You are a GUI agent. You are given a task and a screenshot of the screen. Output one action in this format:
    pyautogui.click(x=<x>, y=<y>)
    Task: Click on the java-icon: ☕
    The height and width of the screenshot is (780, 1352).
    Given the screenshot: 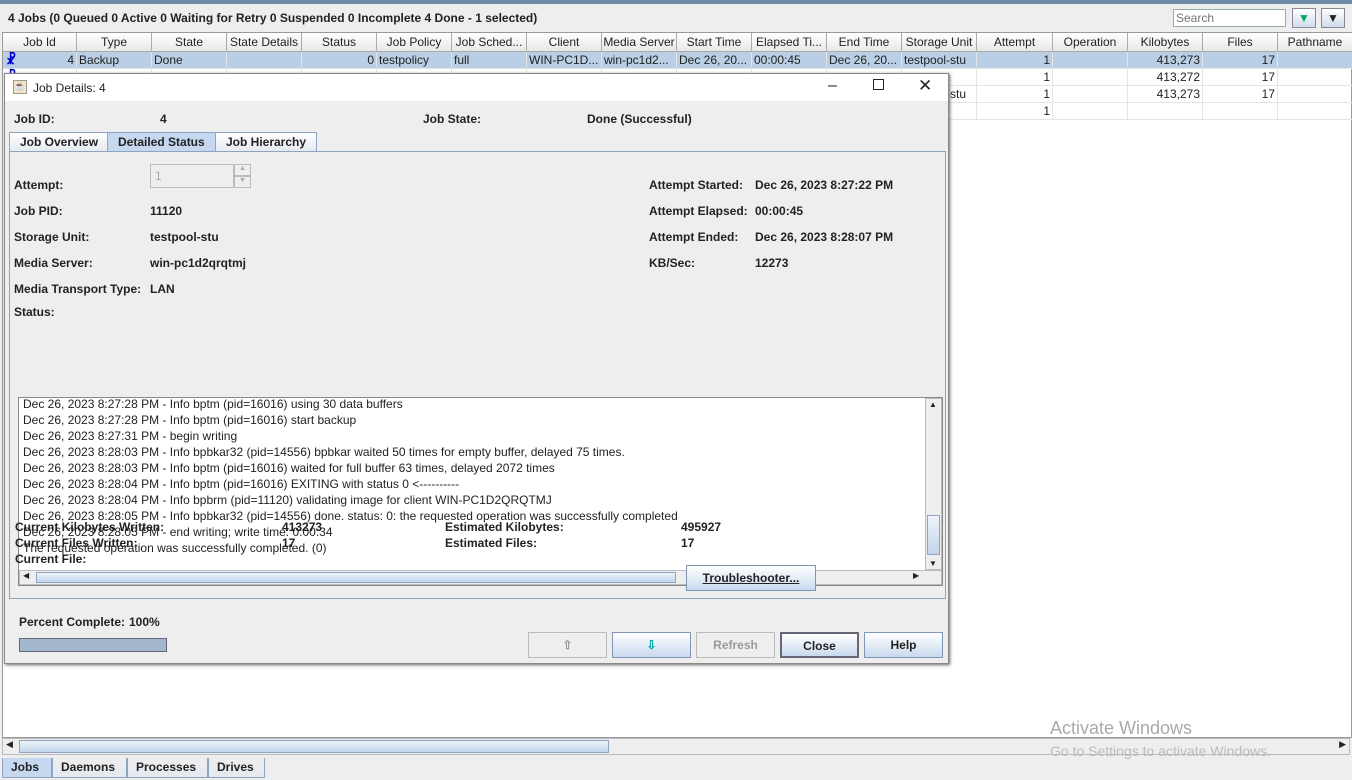 What is the action you would take?
    pyautogui.click(x=20, y=87)
    